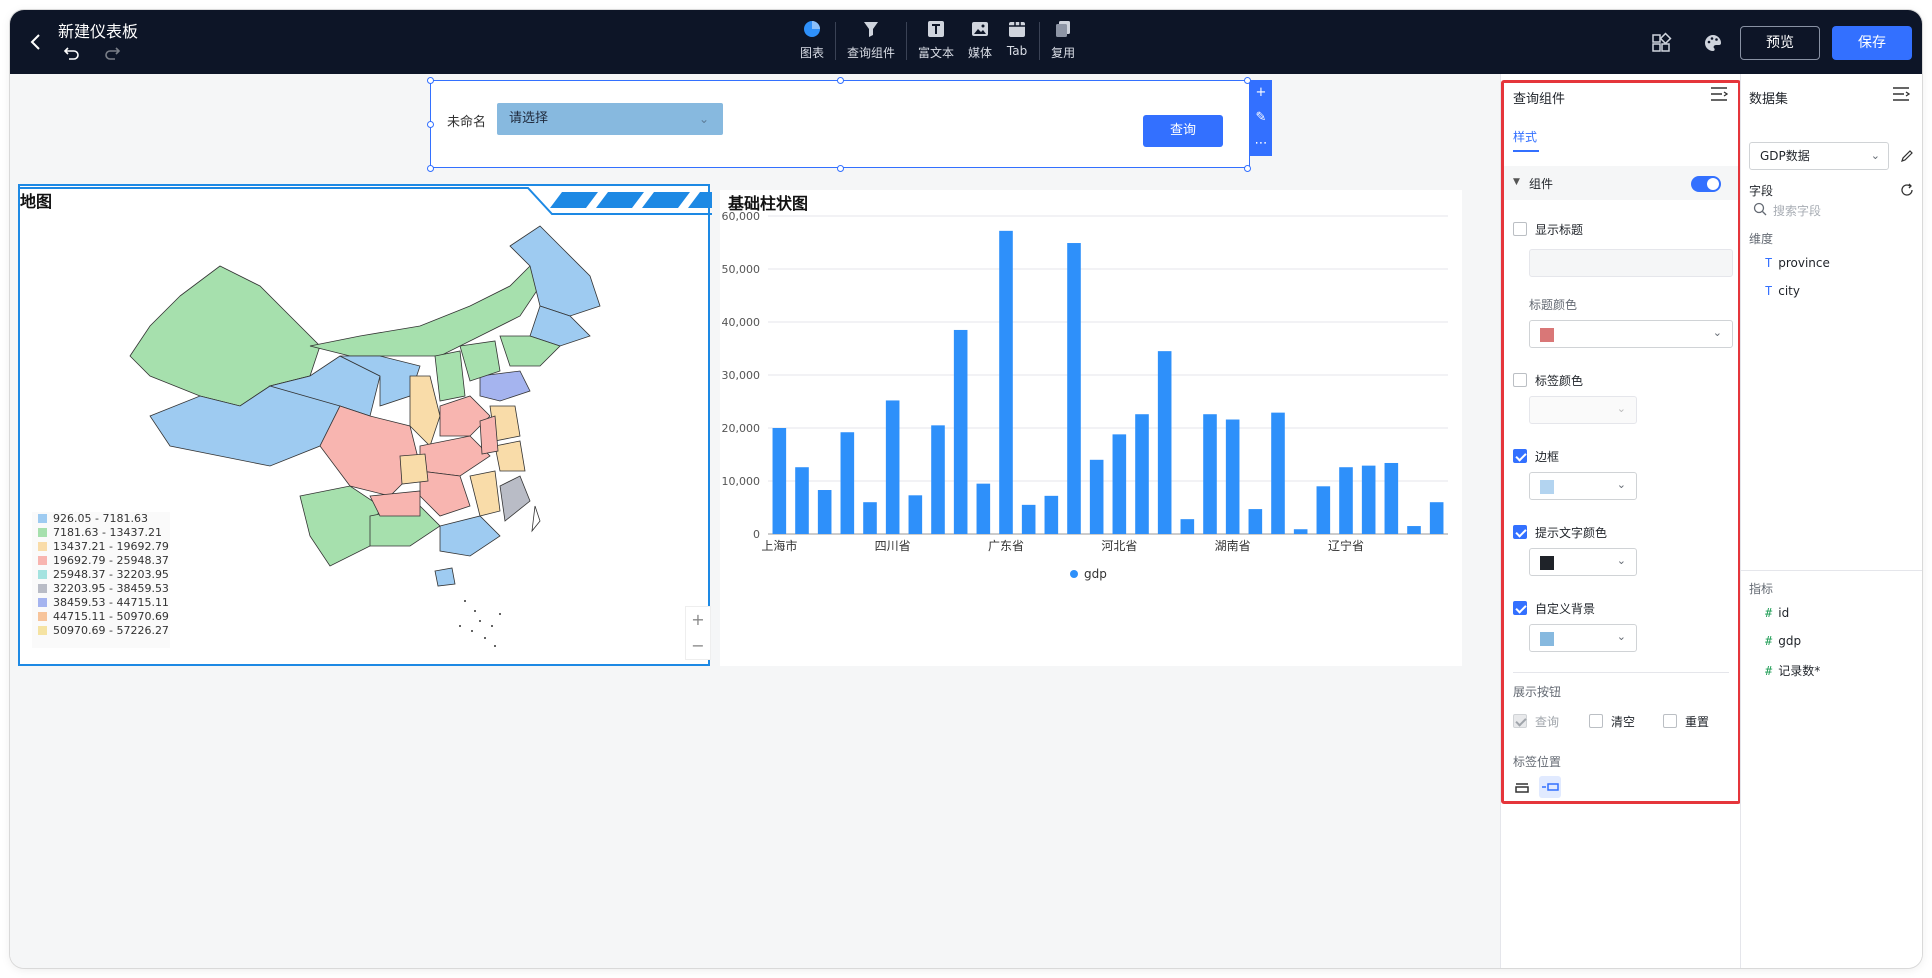 This screenshot has height=978, width=1932. I want to click on tool-media: 媒体, so click(980, 39).